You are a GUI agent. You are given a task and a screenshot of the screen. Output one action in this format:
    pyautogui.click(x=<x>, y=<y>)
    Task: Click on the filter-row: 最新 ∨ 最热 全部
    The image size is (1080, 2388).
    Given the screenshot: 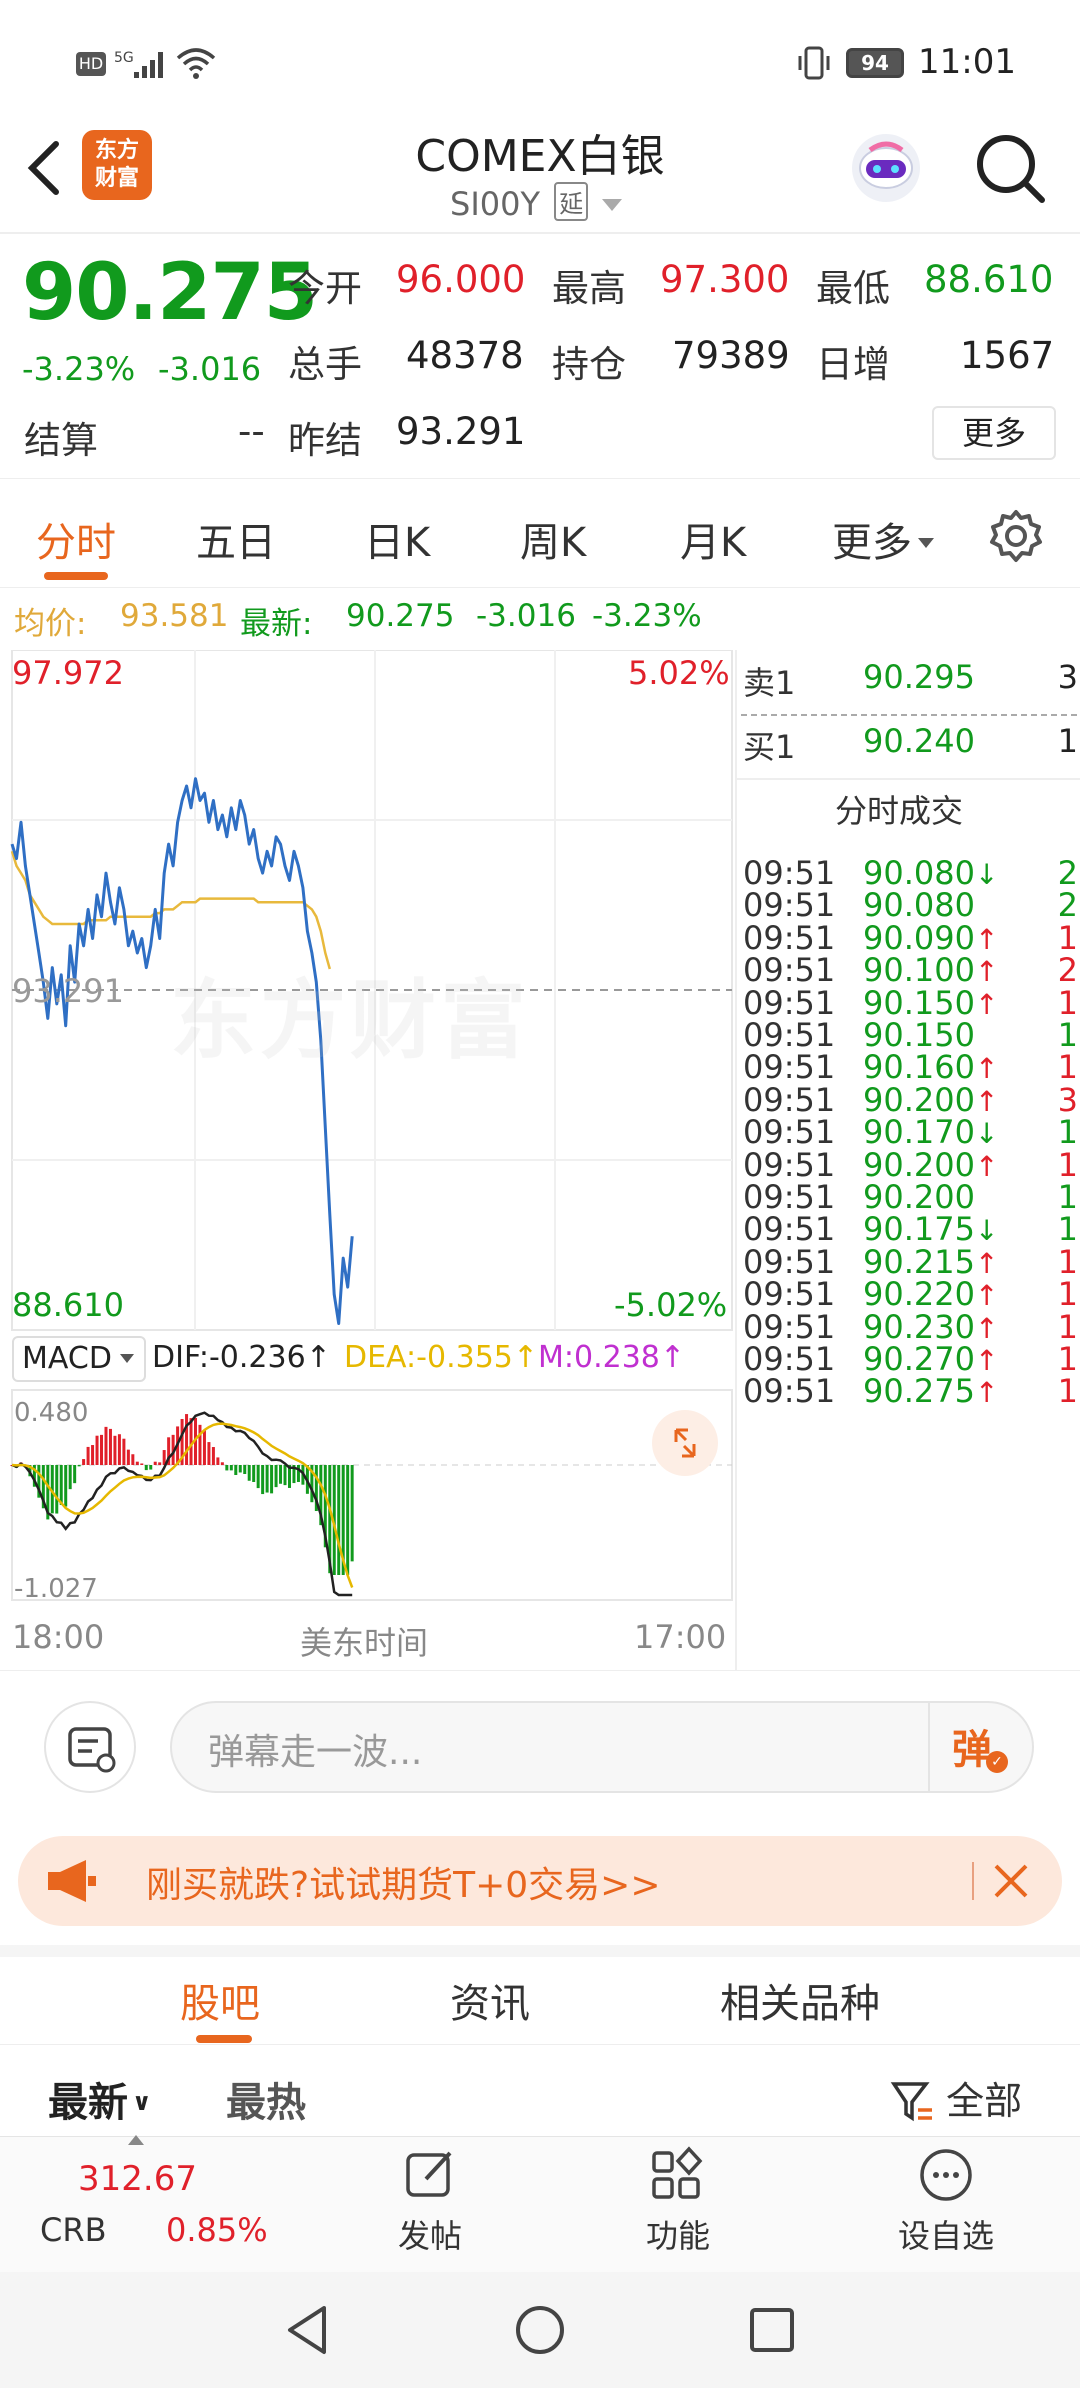 What is the action you would take?
    pyautogui.click(x=540, y=2092)
    